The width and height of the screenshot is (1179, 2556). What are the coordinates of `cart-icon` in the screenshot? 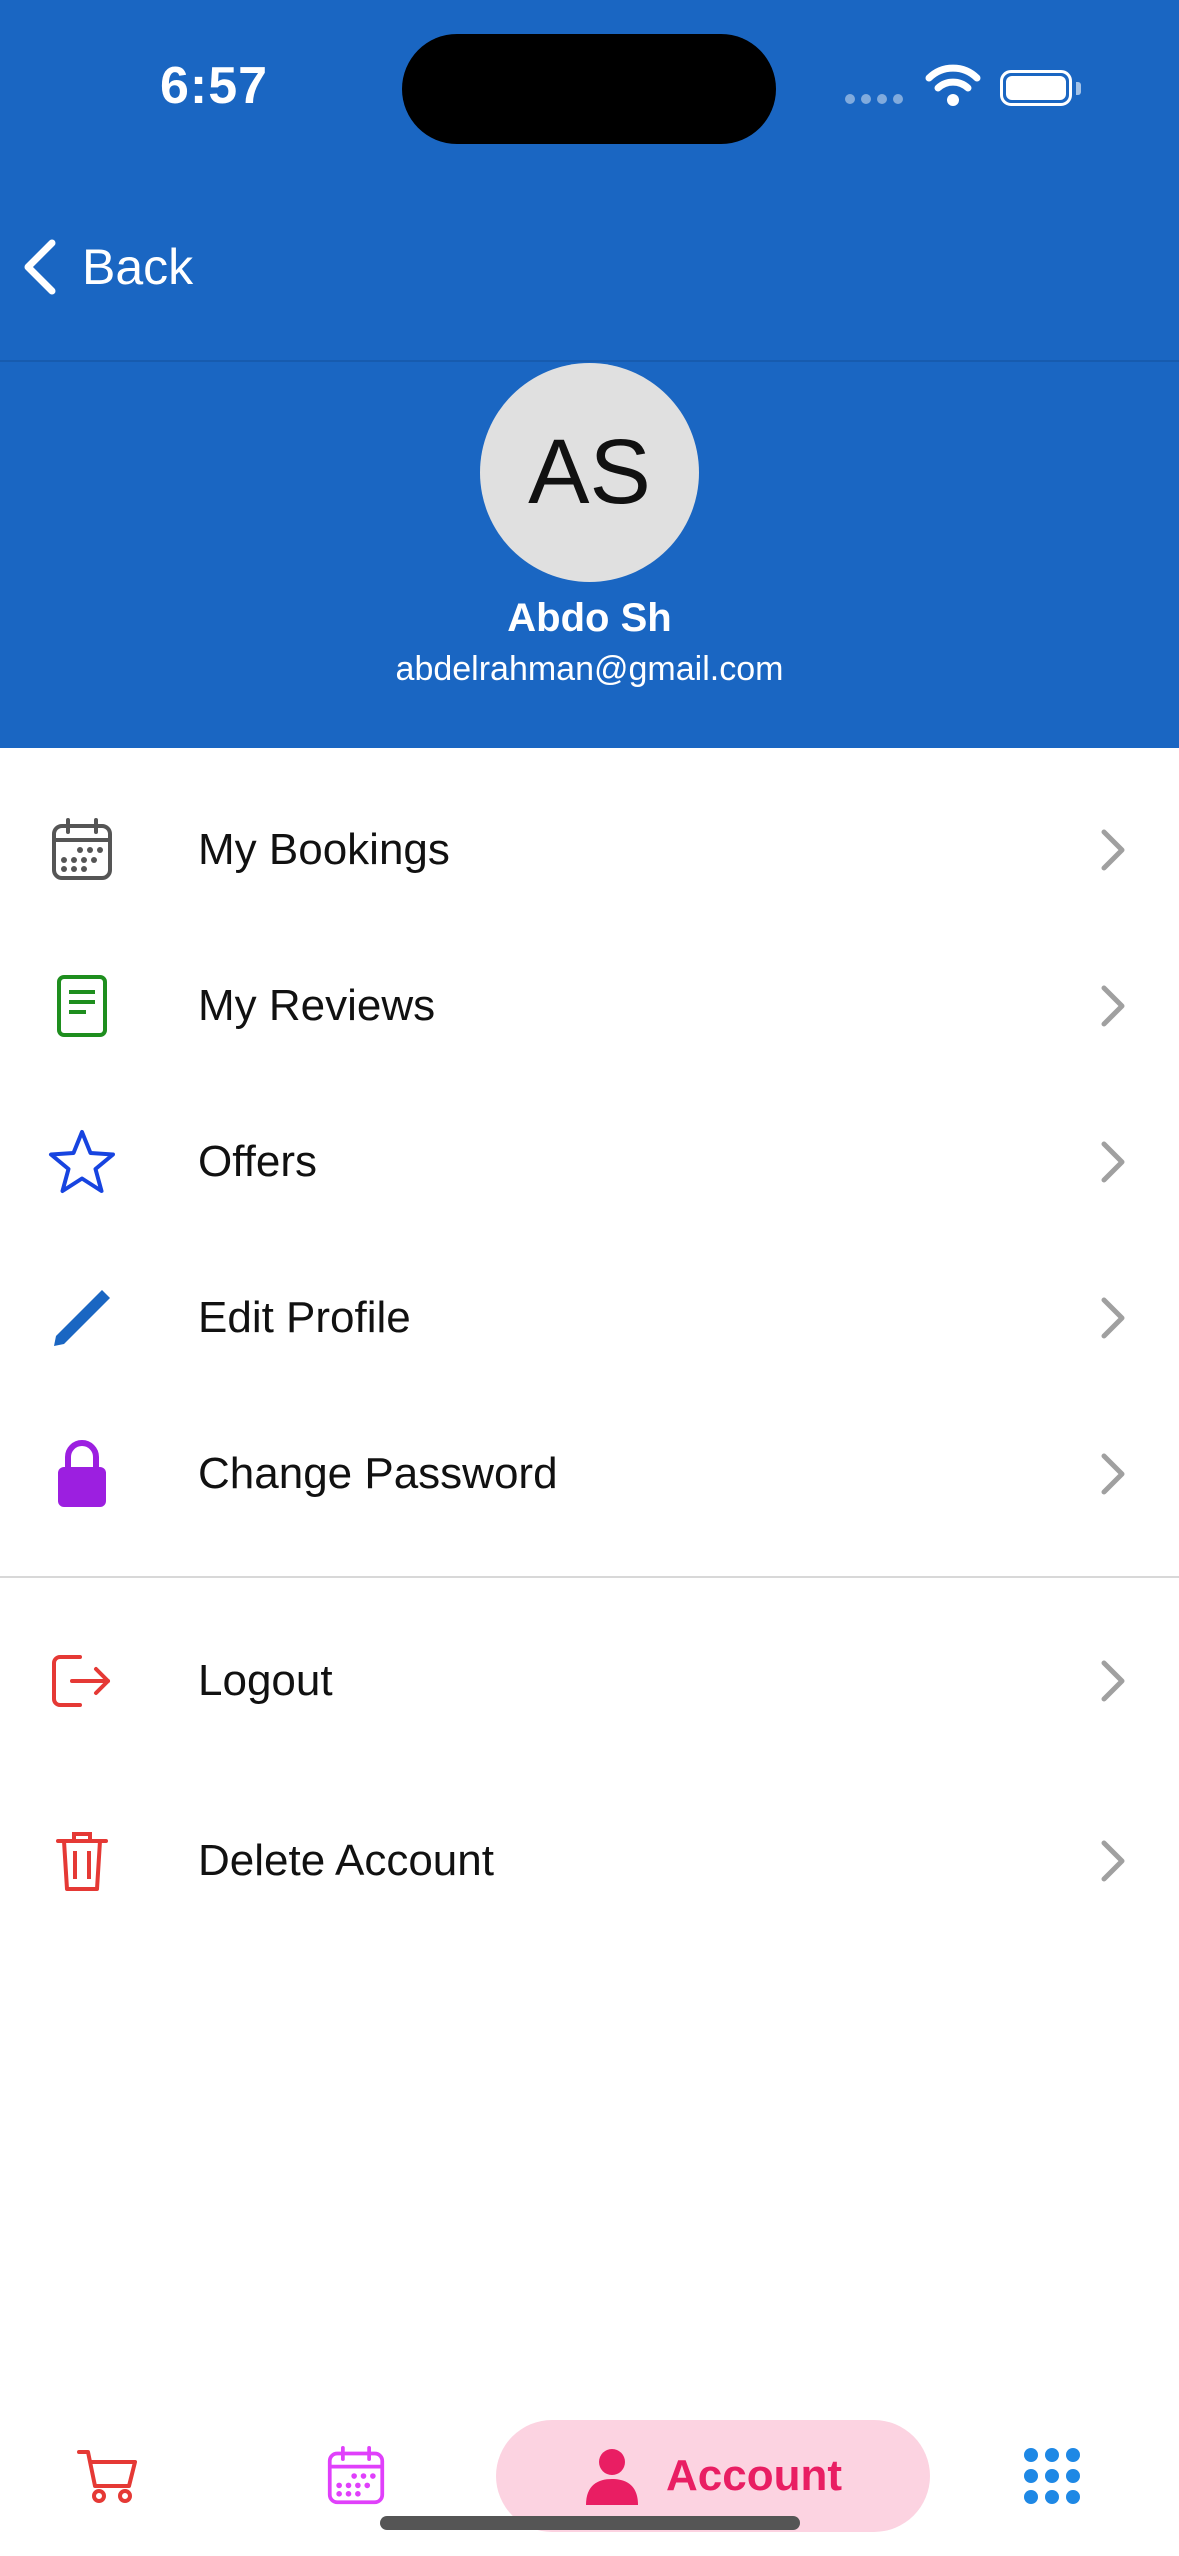 It's located at (107, 2476).